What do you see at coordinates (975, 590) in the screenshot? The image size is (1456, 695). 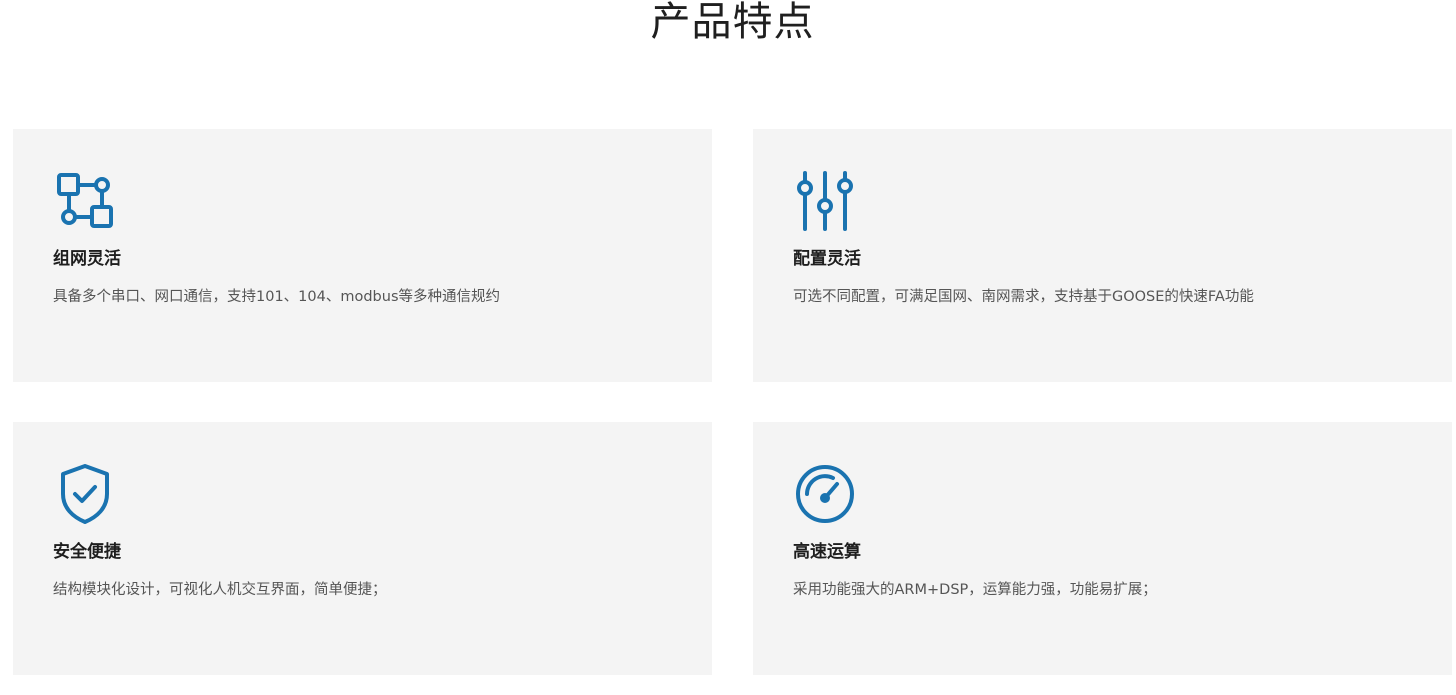 I see `feature-description: 采用功能强大的ARM+DSP，运算能力强，功能易扩展；` at bounding box center [975, 590].